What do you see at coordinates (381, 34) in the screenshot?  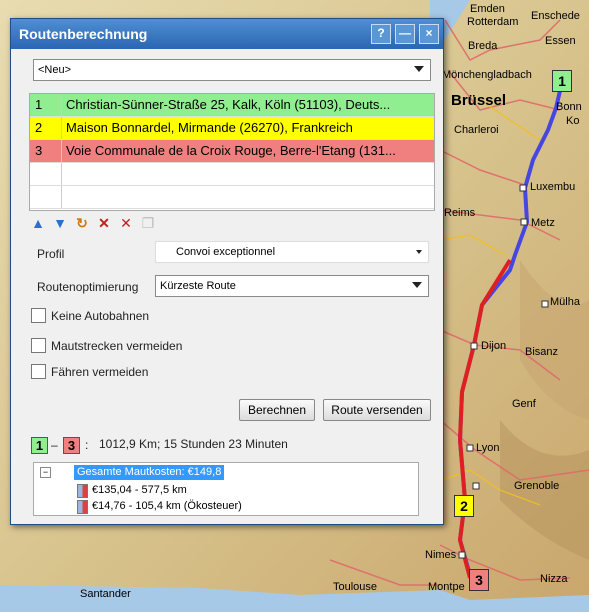 I see `help-button: ?` at bounding box center [381, 34].